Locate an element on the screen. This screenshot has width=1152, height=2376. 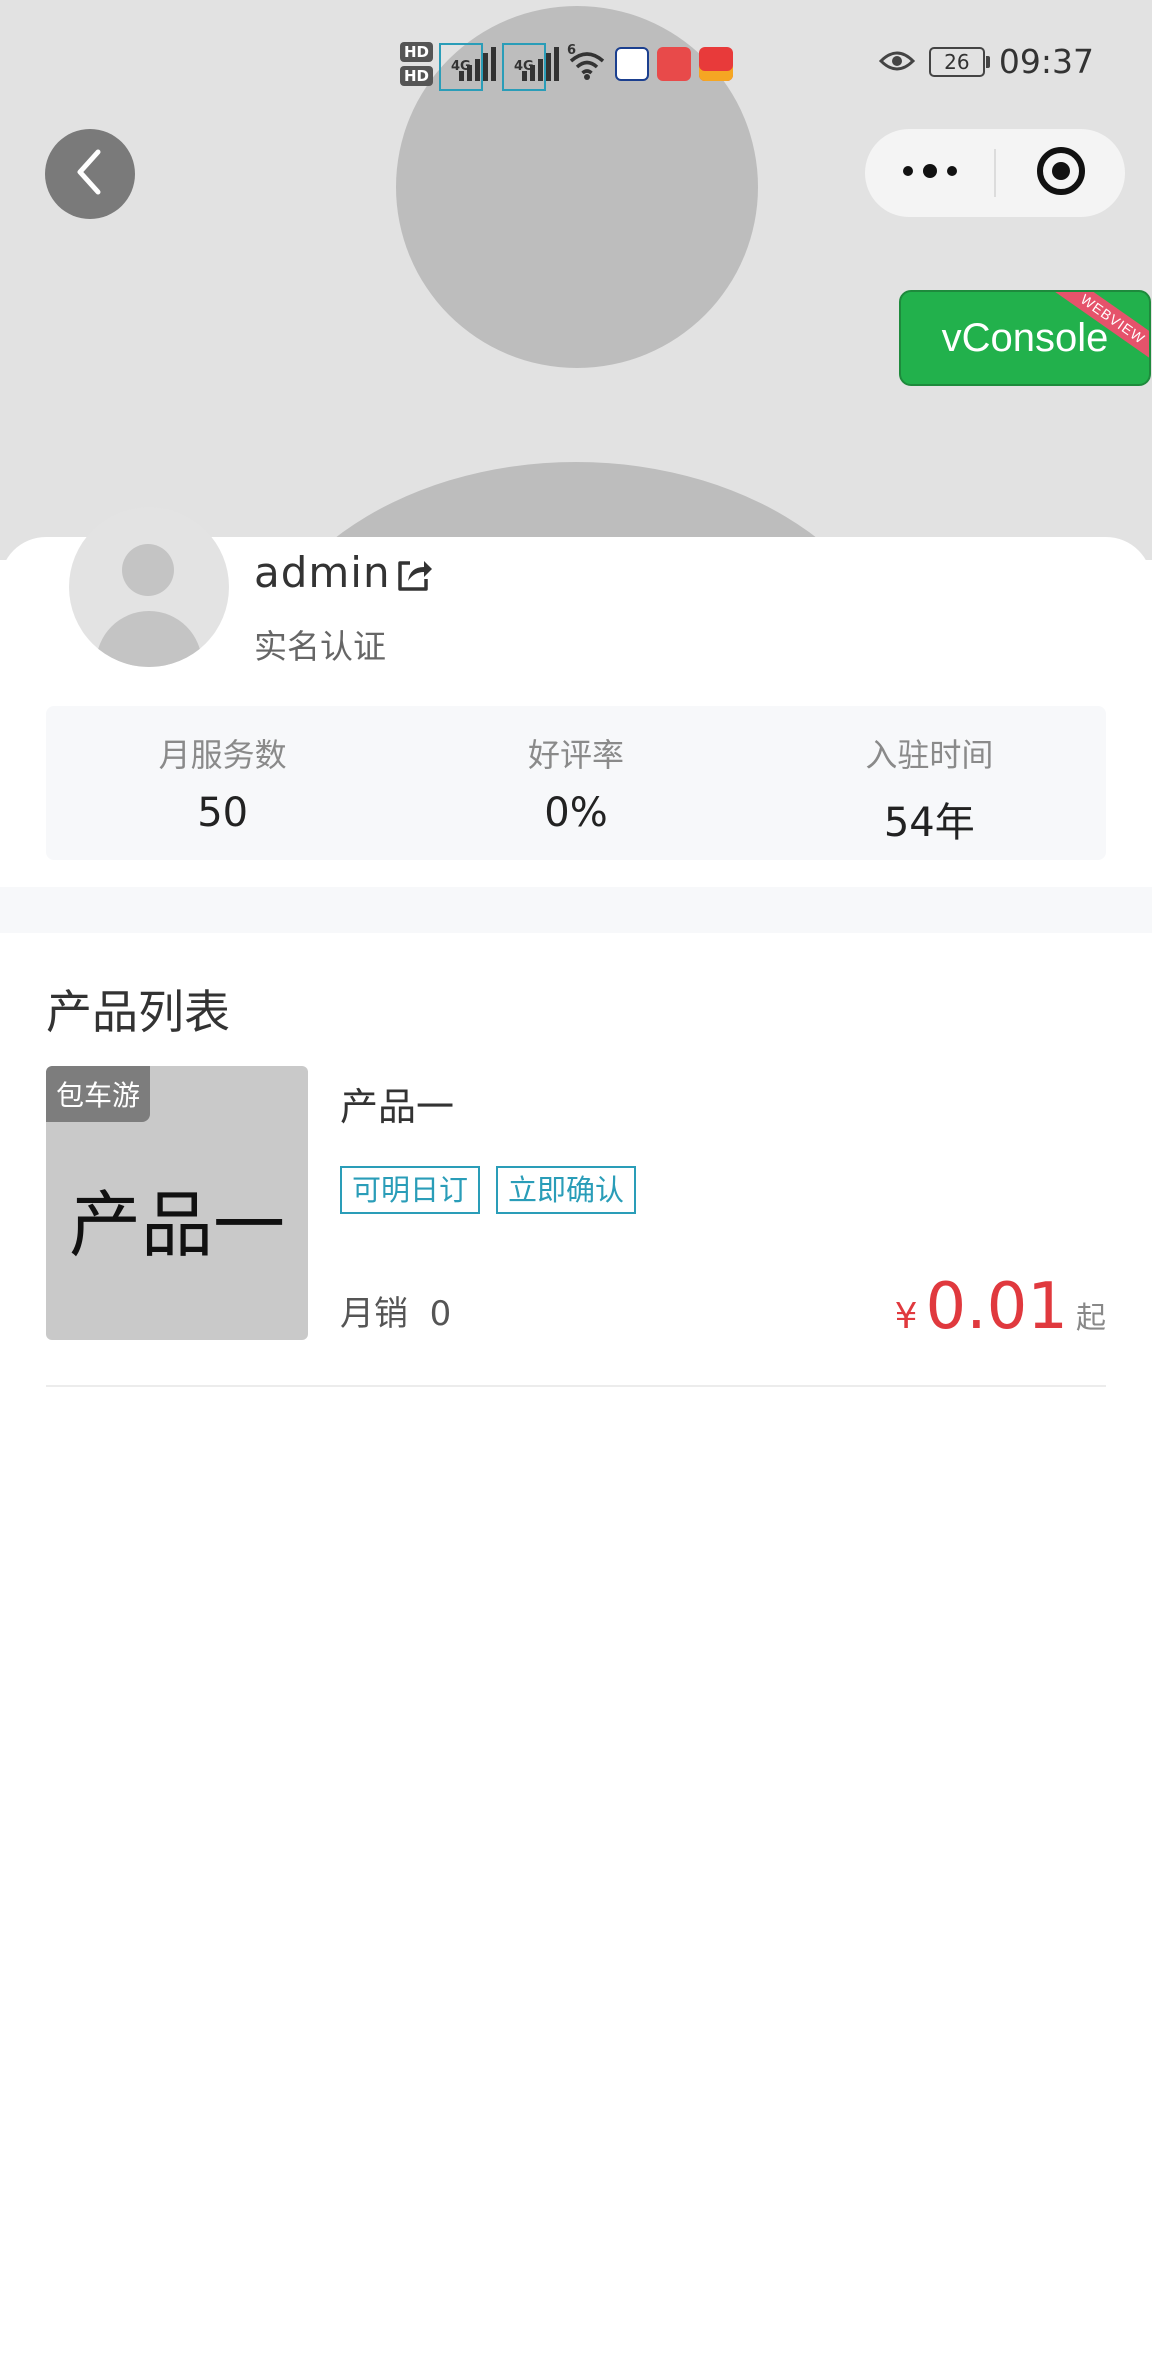
avatar is located at coordinates (149, 587).